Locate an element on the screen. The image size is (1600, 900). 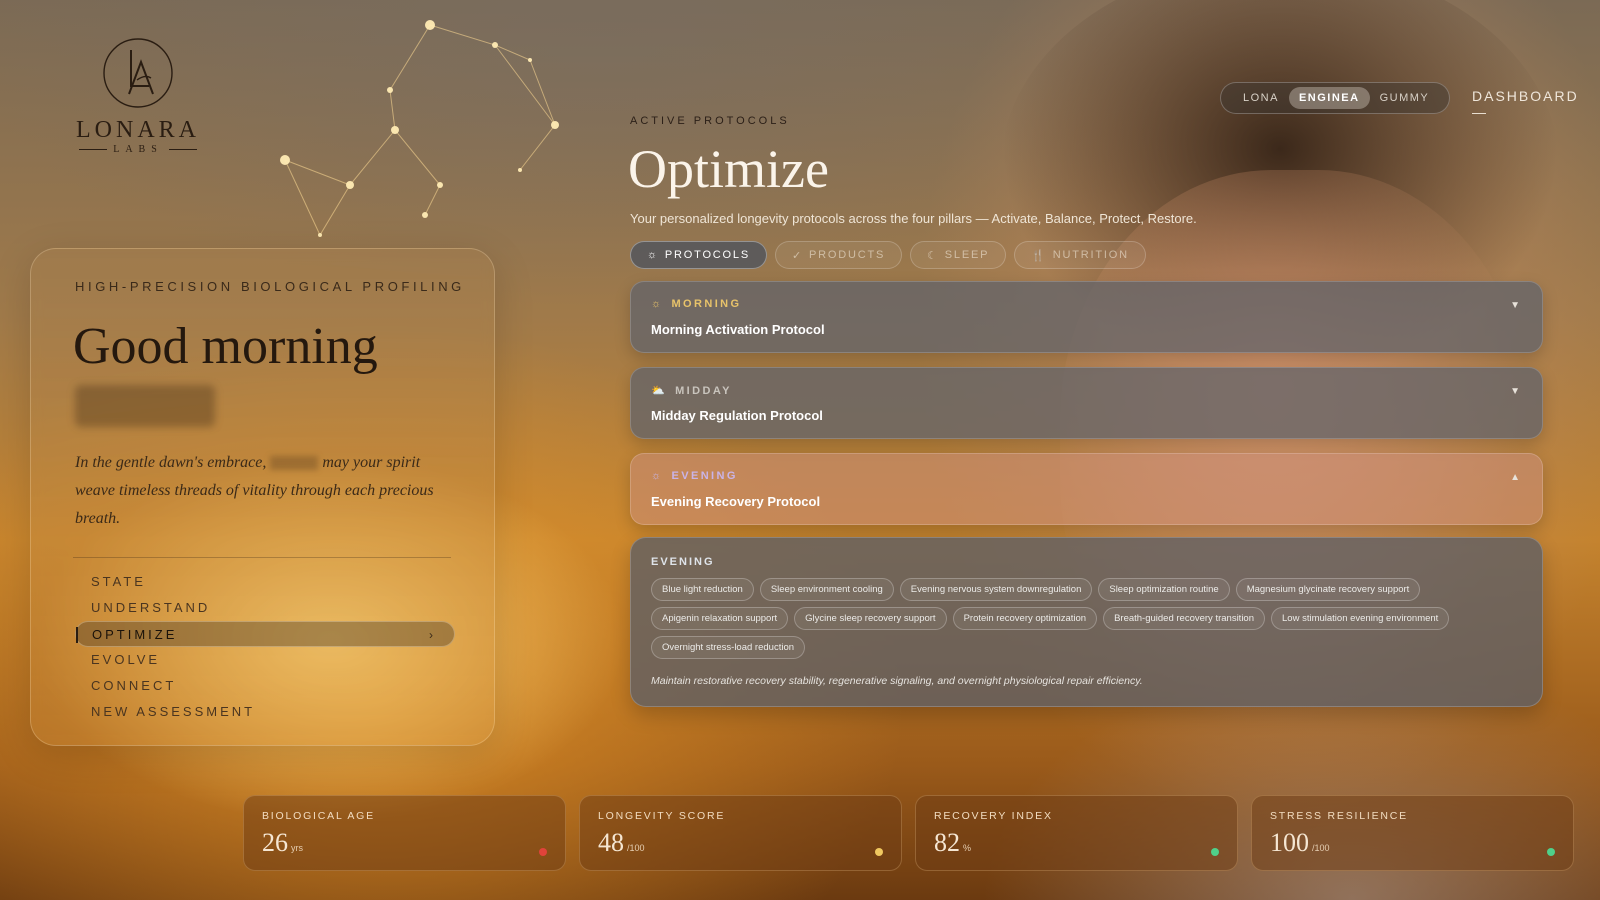
check-icon: ✓ is located at coordinates (797, 255).